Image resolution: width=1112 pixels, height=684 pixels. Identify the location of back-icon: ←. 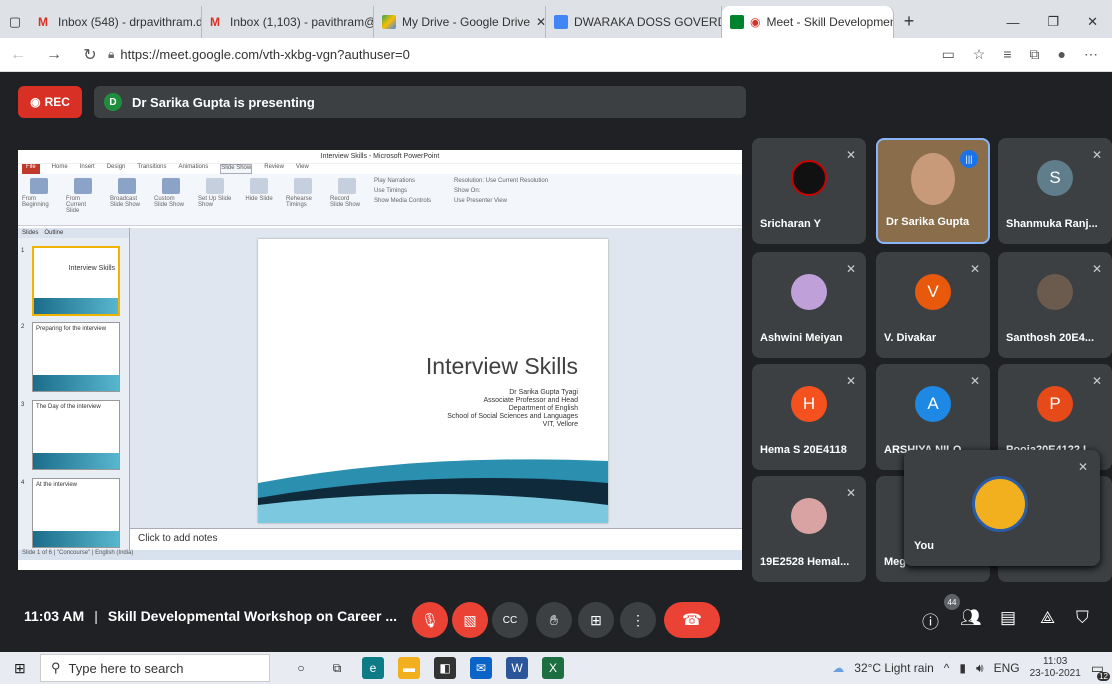
(18, 55).